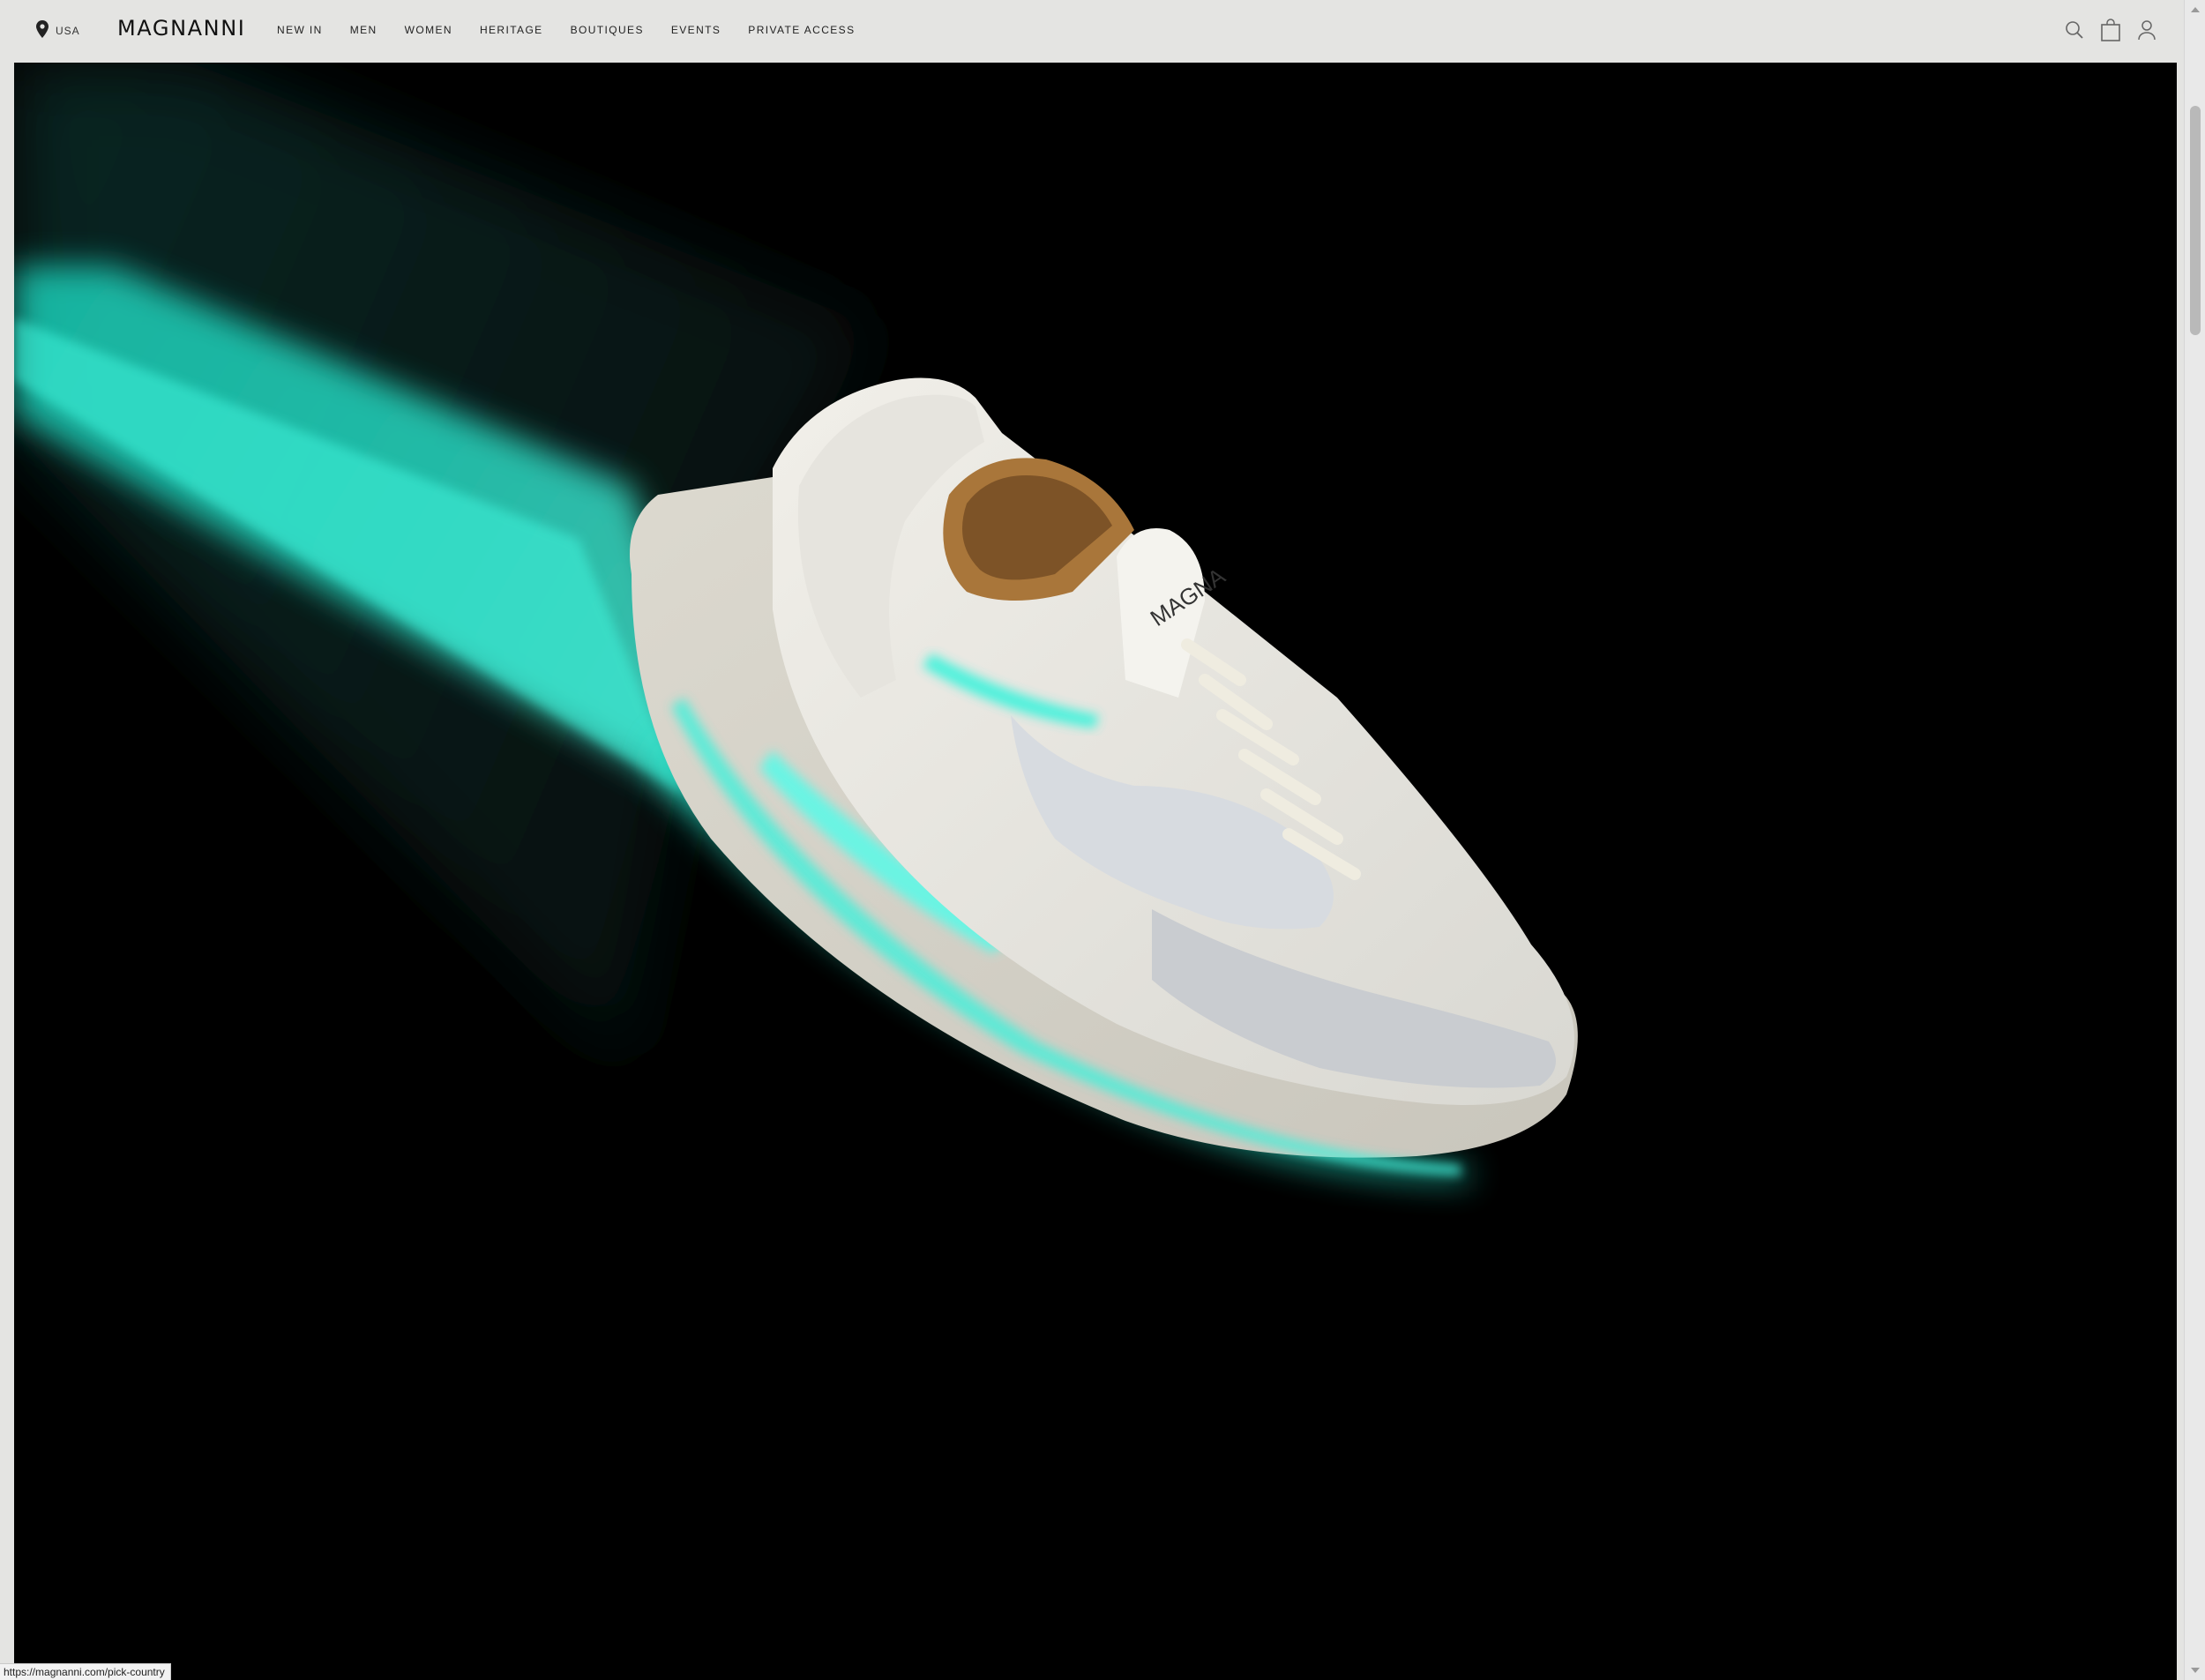  I want to click on scroll-thumb, so click(2195, 220).